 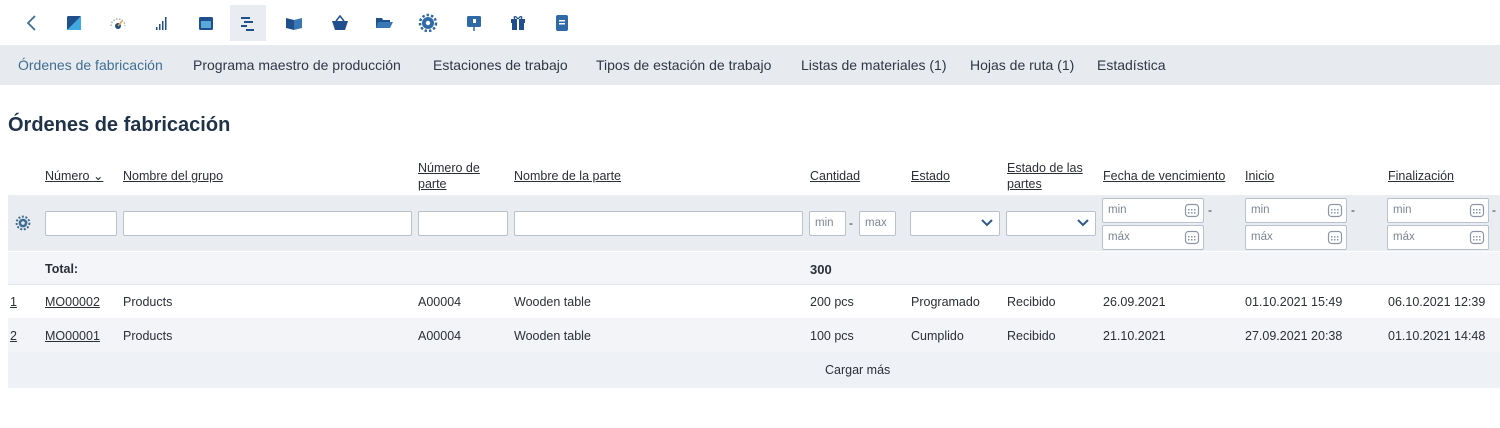 I want to click on header-fecha-vencimiento: Fecha de vencimiento, so click(x=1164, y=176).